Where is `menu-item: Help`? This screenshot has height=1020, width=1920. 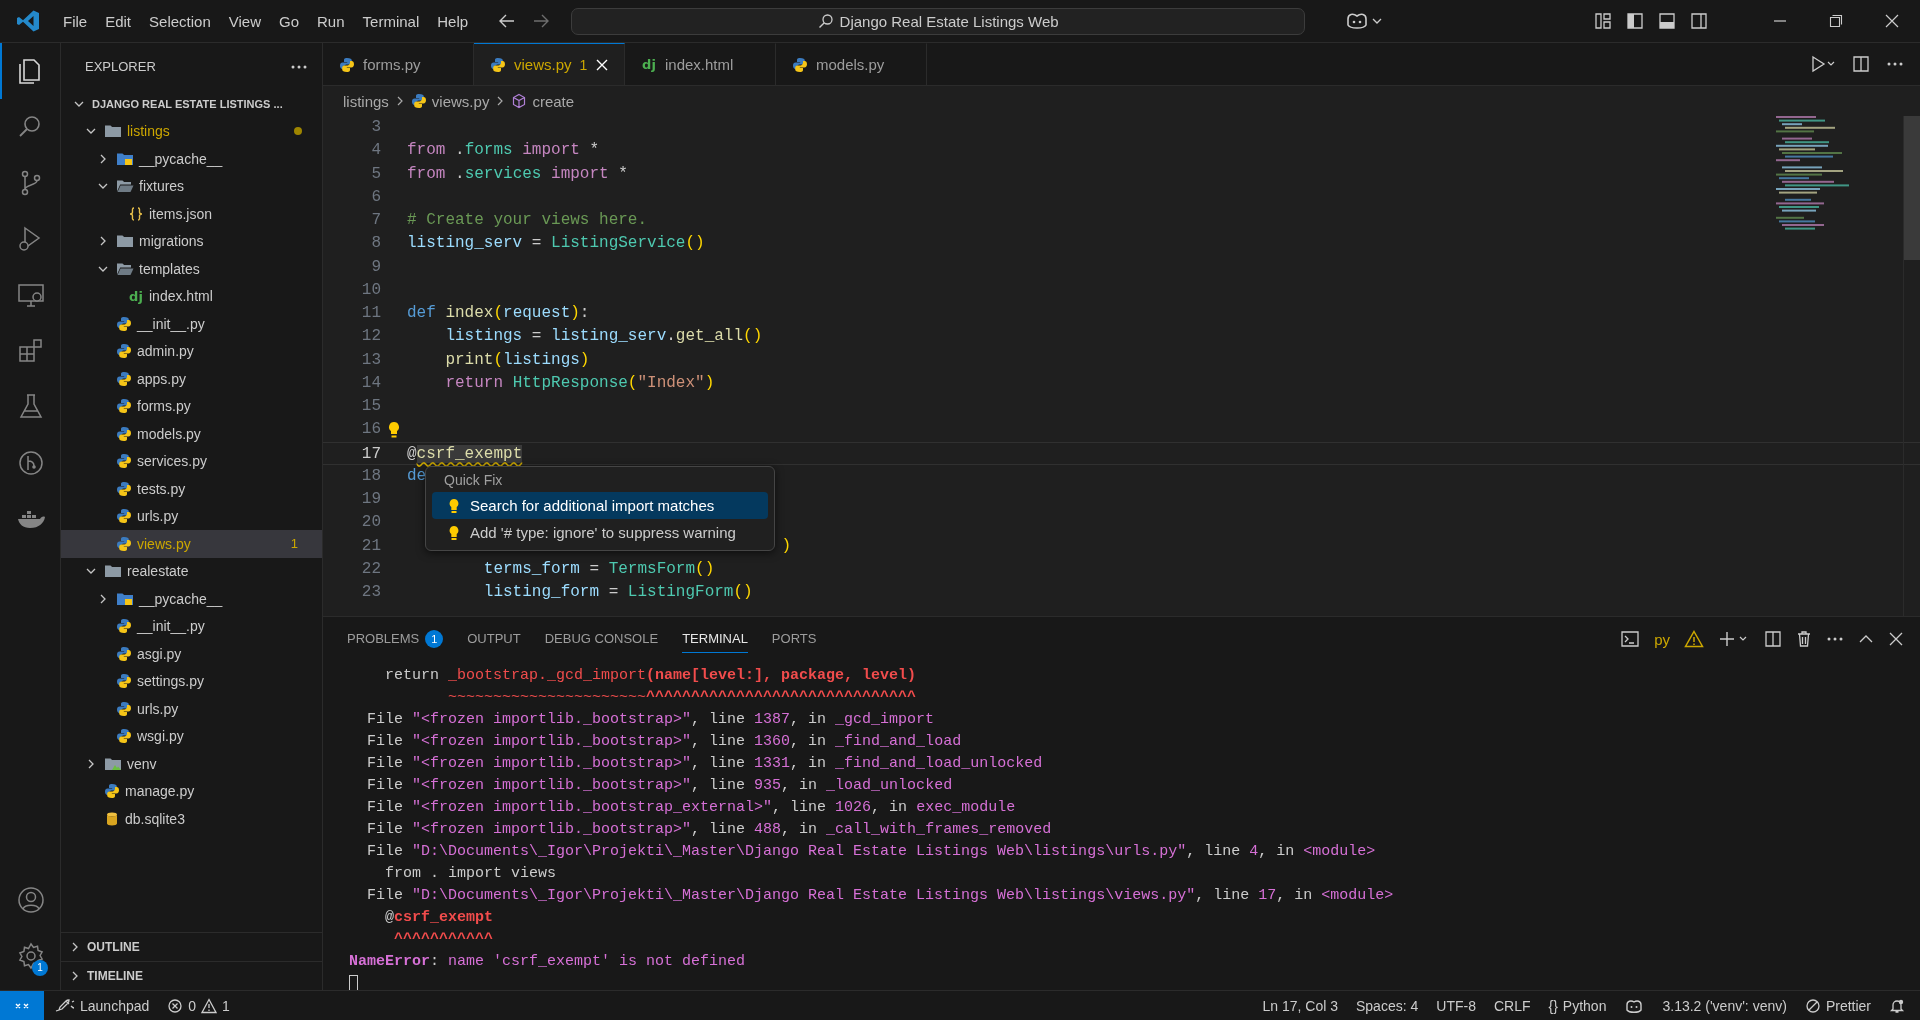
menu-item: Help is located at coordinates (453, 21).